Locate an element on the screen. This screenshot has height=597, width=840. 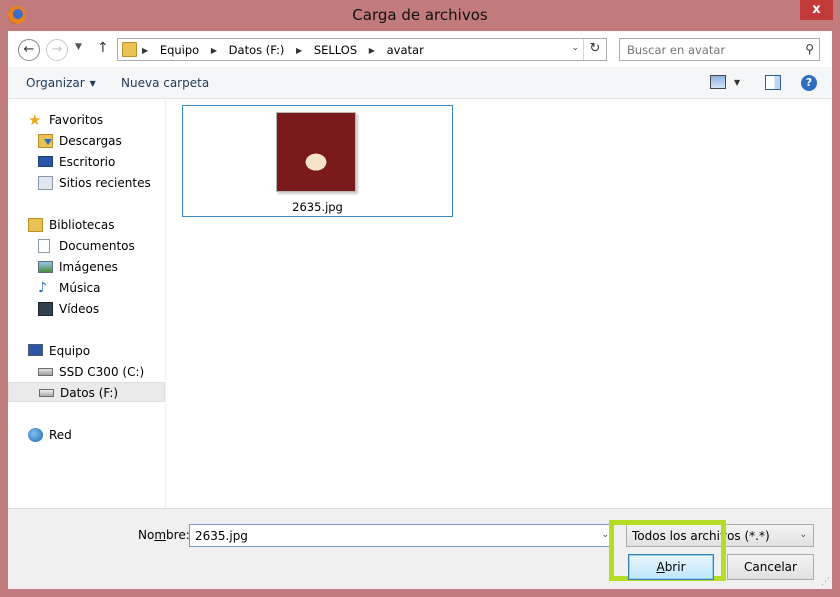
breadcrumb-equipo: Equipo is located at coordinates (179, 50).